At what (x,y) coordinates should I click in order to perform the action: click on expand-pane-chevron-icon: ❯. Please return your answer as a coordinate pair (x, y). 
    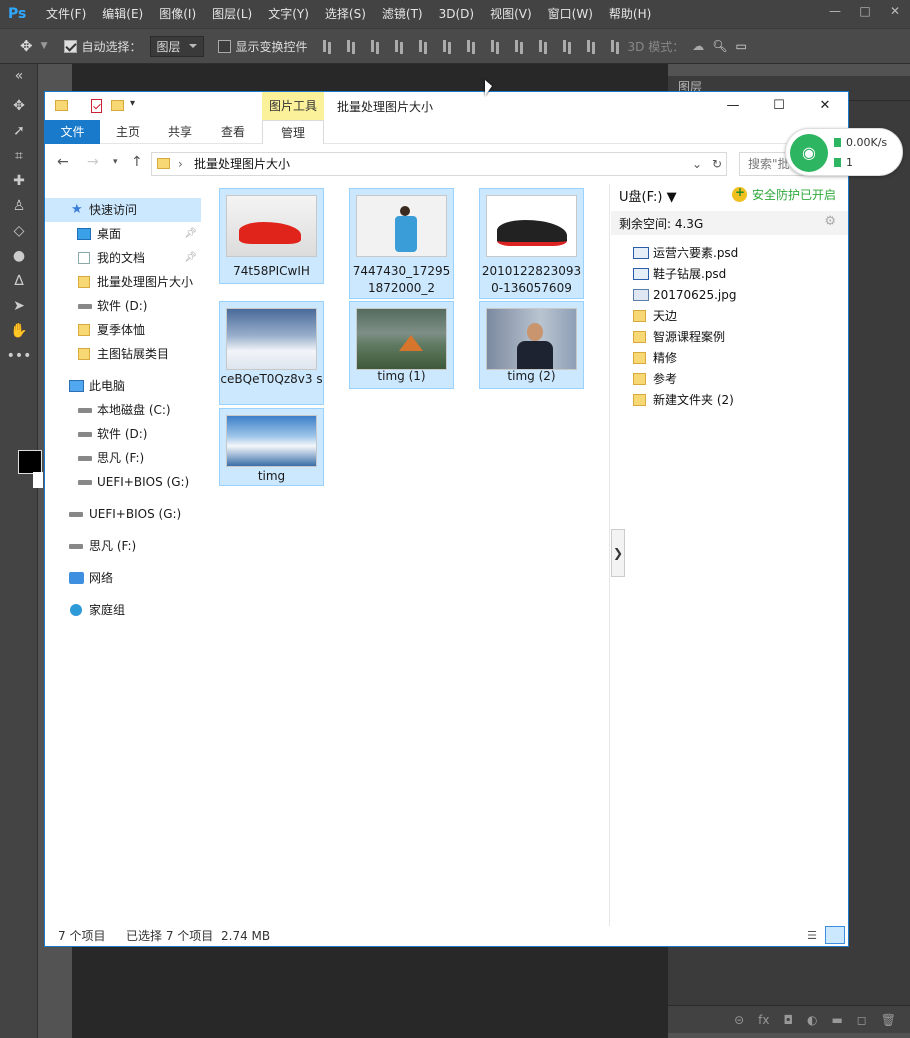
    Looking at the image, I should click on (618, 553).